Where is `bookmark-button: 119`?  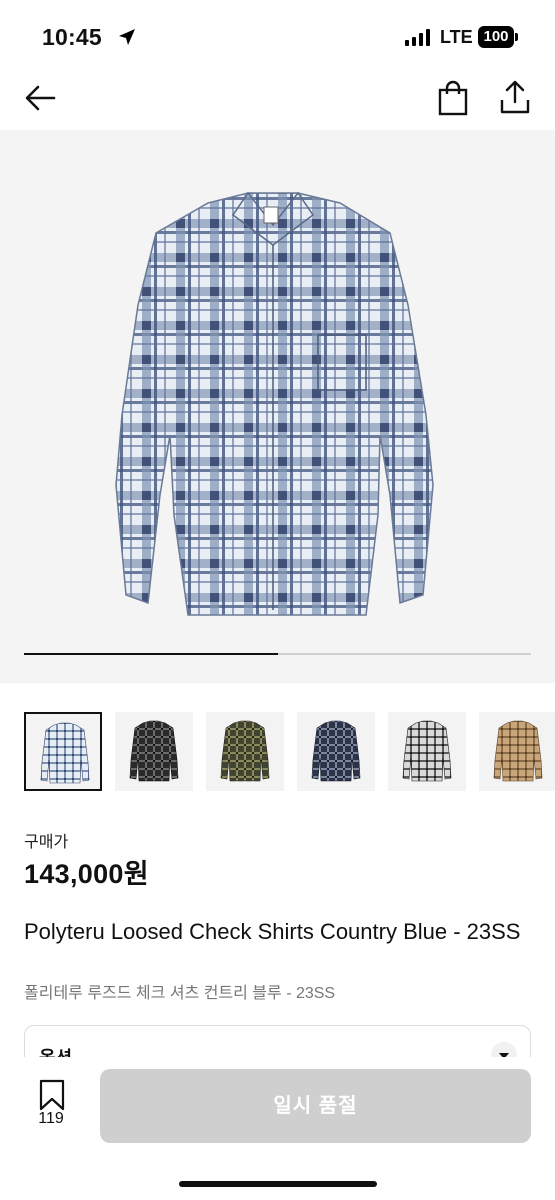
bookmark-button: 119 is located at coordinates (51, 1103).